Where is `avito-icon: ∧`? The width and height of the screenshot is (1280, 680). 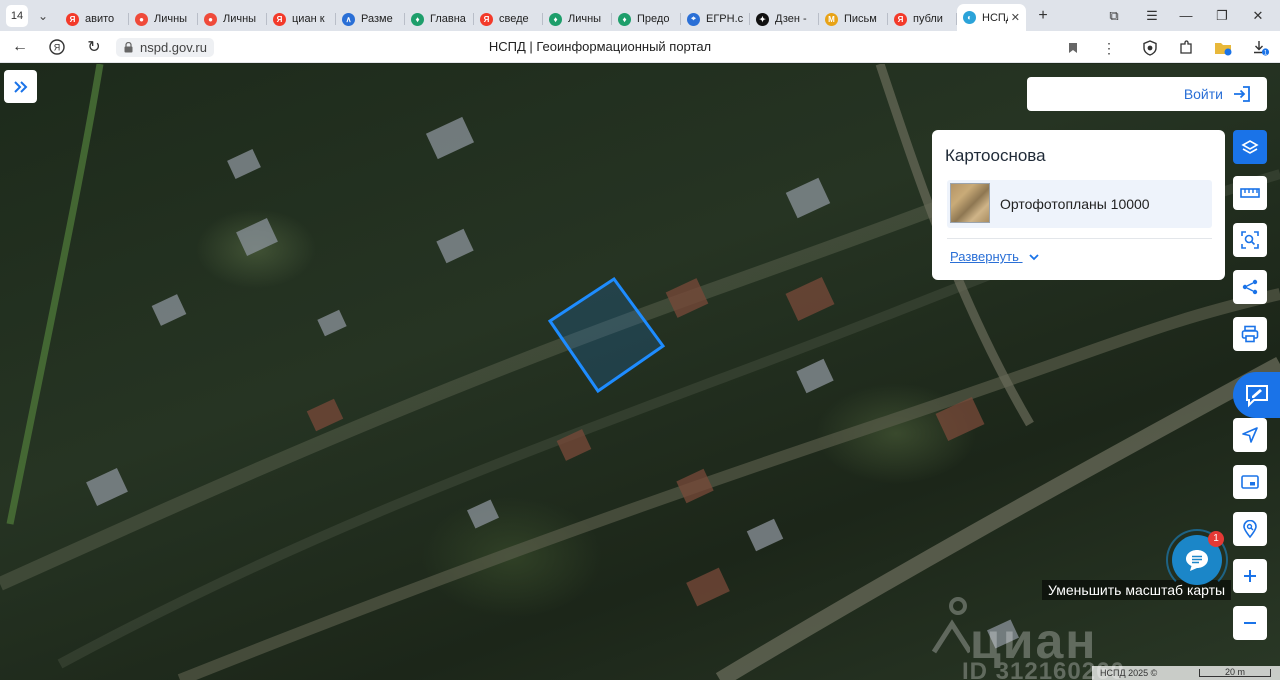 avito-icon: ∧ is located at coordinates (348, 19).